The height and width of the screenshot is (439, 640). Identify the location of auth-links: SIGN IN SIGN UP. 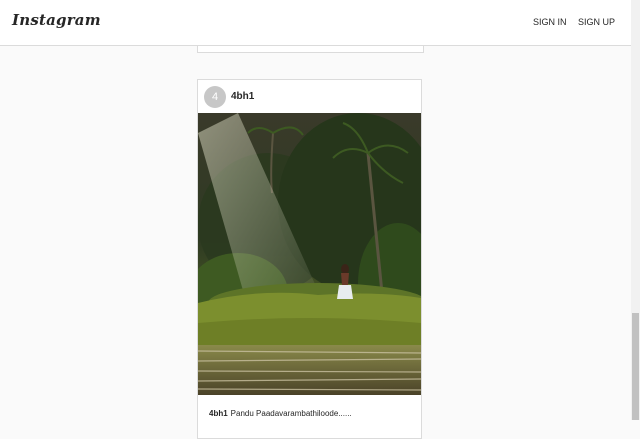
(569, 22).